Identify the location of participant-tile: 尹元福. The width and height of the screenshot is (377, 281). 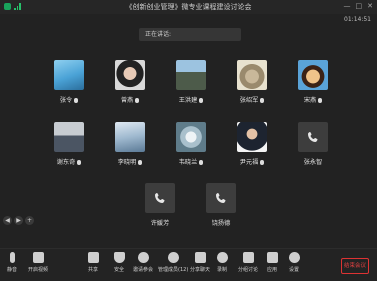
(252, 144).